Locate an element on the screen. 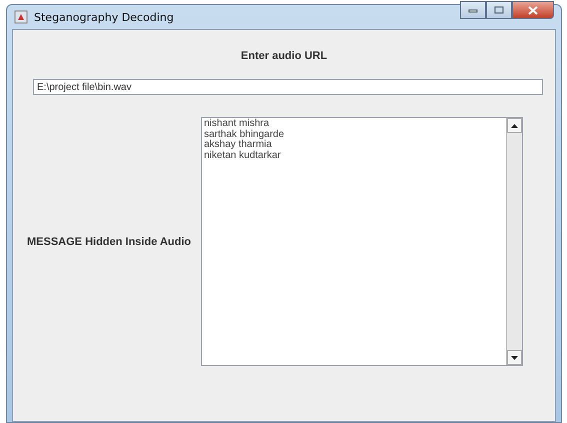  down-arrow-icon is located at coordinates (514, 358).